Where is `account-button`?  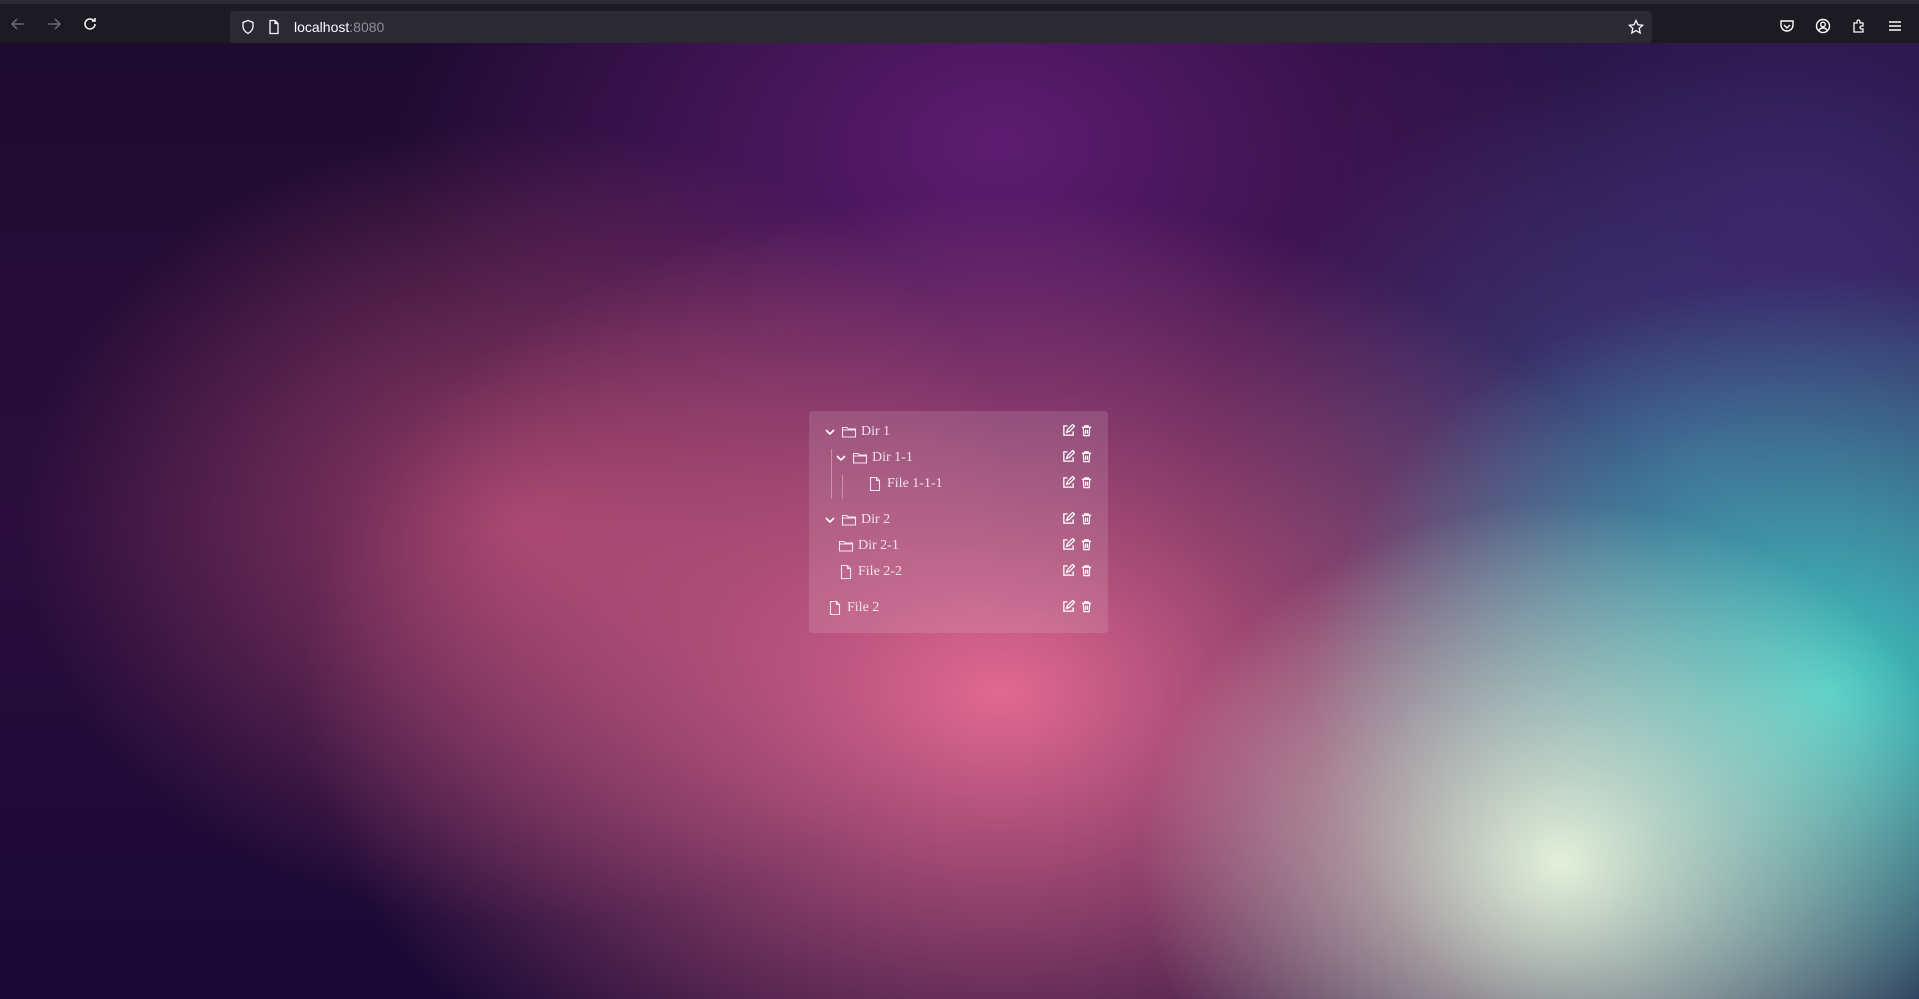 account-button is located at coordinates (1823, 26).